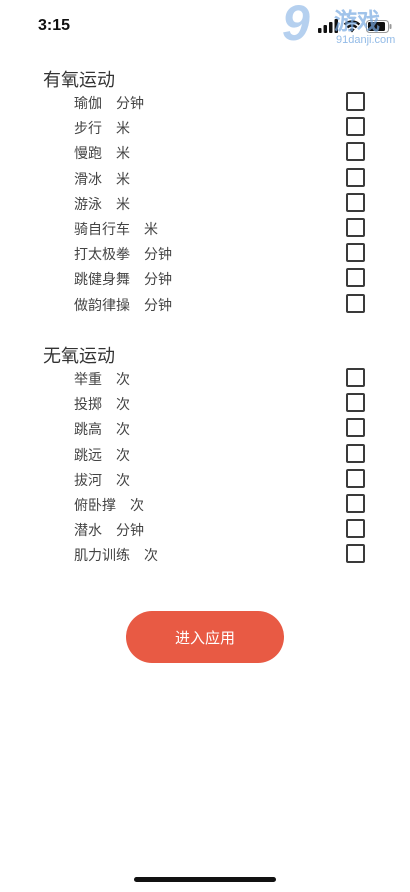 This screenshot has height=892, width=410. I want to click on exercise-name: 步行, so click(88, 129).